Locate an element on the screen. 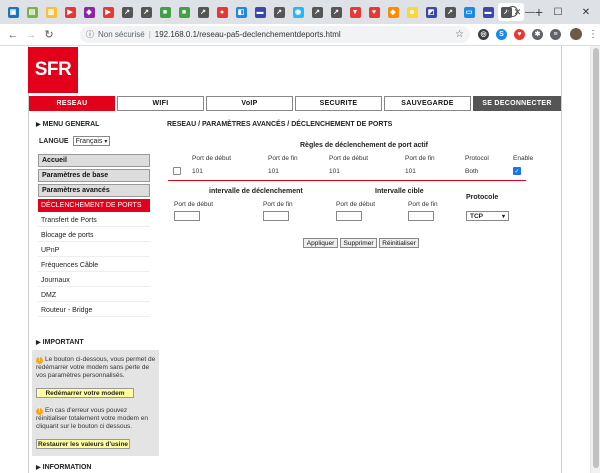 This screenshot has width=600, height=473. menu-blocage-ports: Blocage de ports is located at coordinates (94, 235).